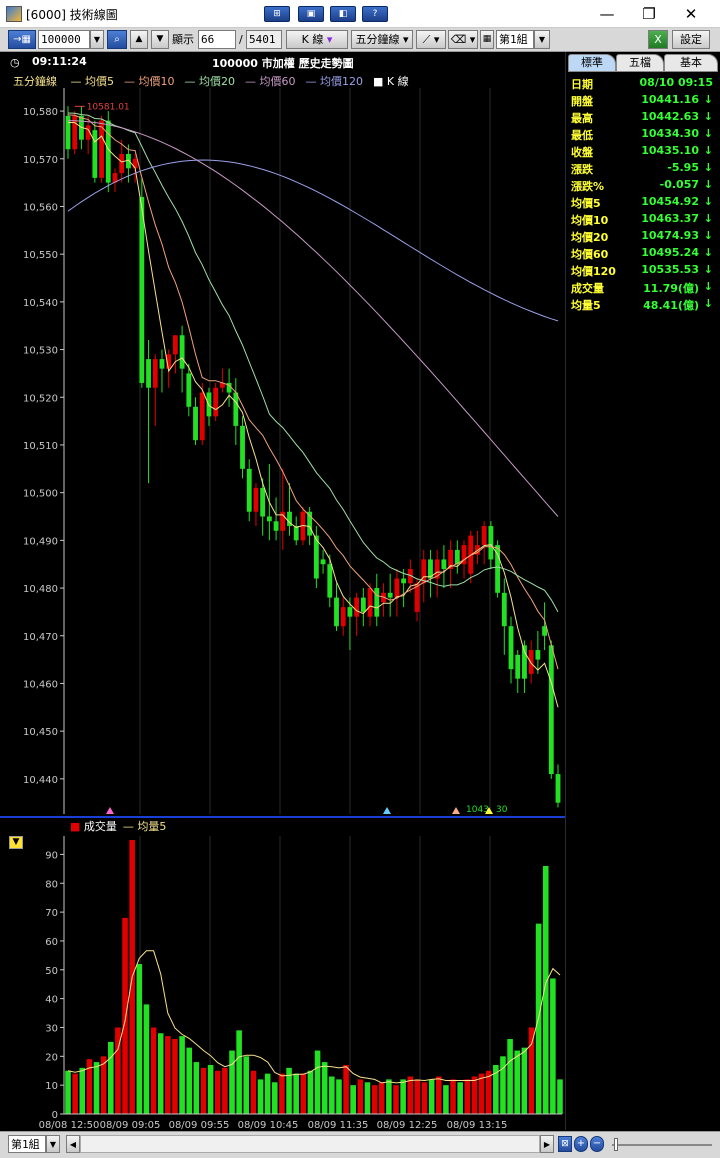  What do you see at coordinates (487, 39) in the screenshot?
I see `grid-icon: ▦` at bounding box center [487, 39].